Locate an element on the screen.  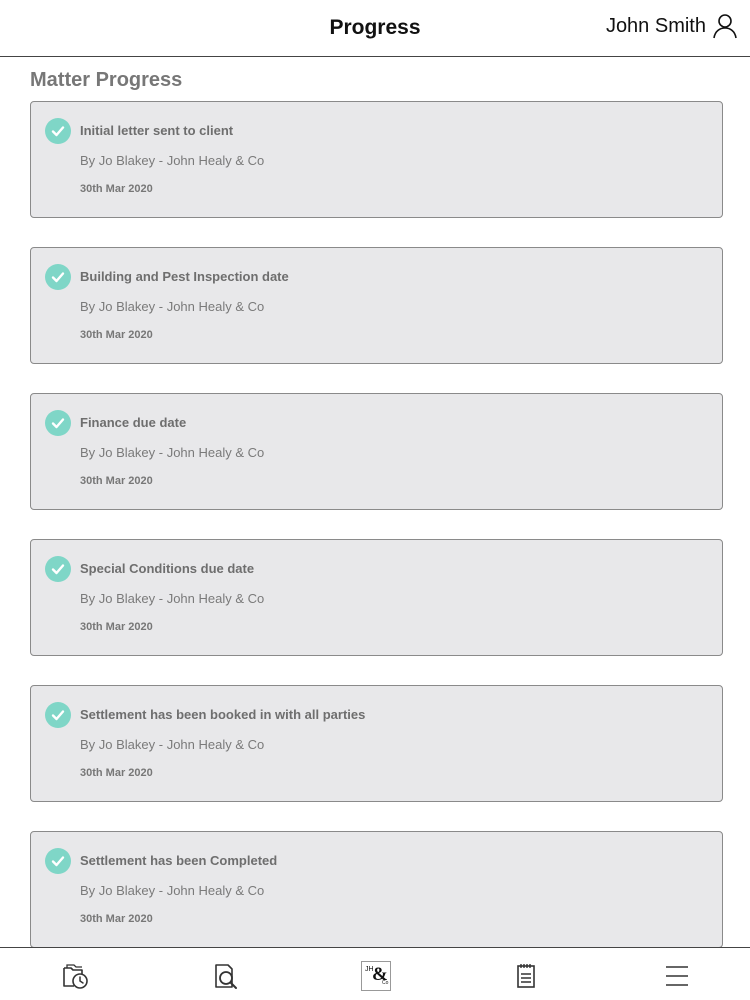
clock-folder-icon is located at coordinates (75, 976).